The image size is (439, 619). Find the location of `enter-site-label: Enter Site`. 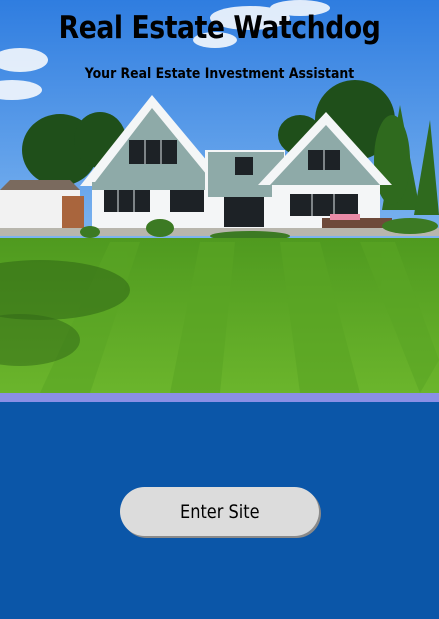

enter-site-label: Enter Site is located at coordinates (219, 511).